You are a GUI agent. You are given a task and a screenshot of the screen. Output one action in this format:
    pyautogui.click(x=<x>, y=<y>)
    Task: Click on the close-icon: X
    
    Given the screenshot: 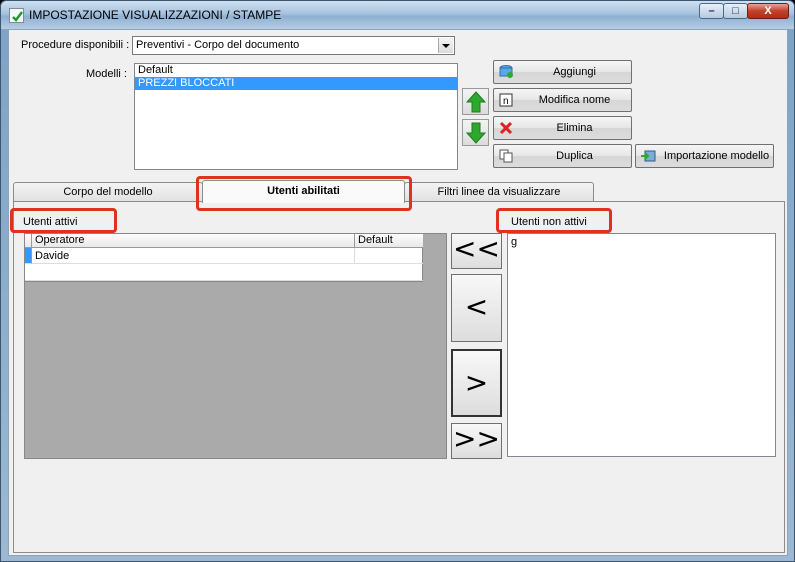 What is the action you would take?
    pyautogui.click(x=768, y=11)
    